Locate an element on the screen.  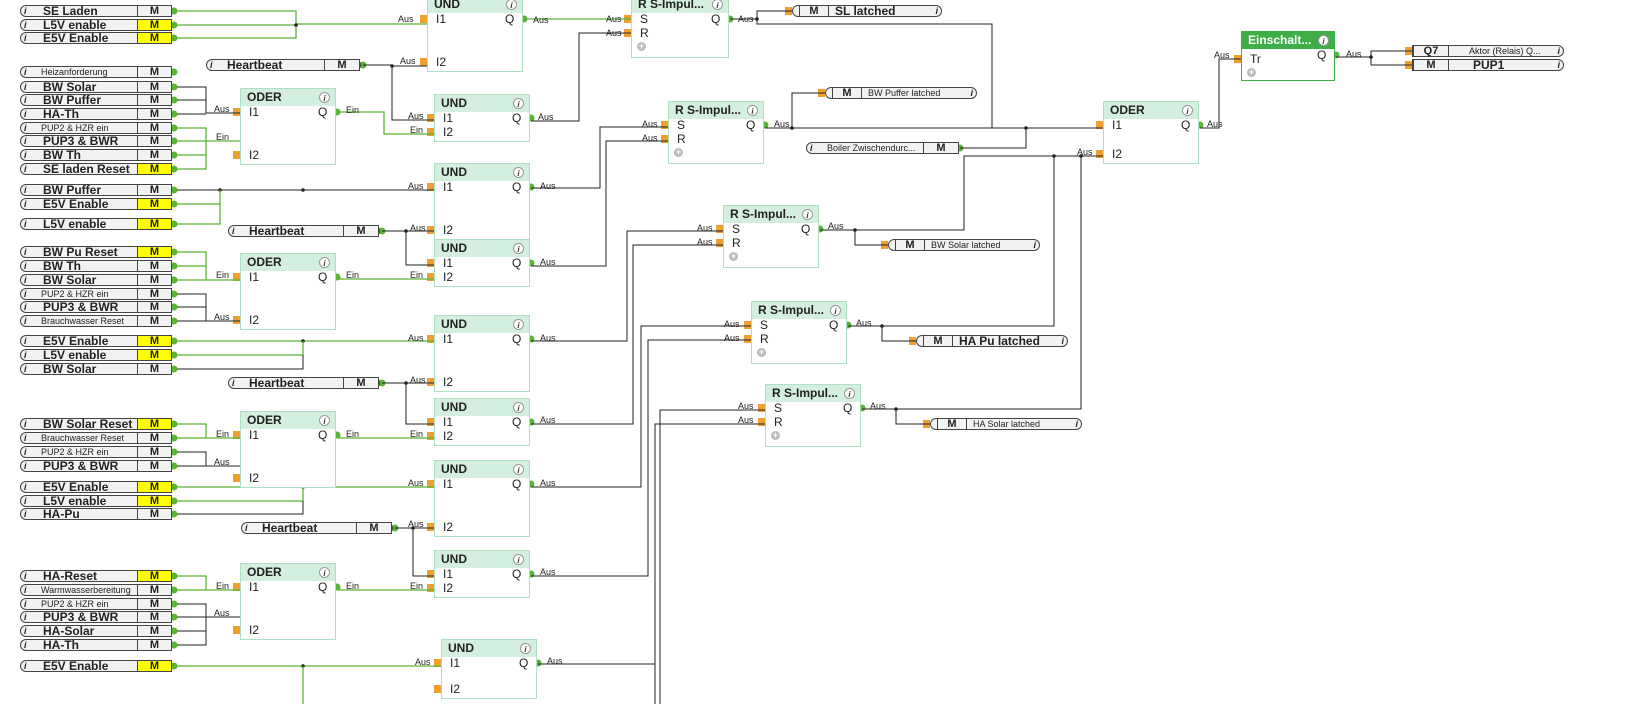
logic-block-4: UND i I1 I2 Q is located at coordinates (482, 353).